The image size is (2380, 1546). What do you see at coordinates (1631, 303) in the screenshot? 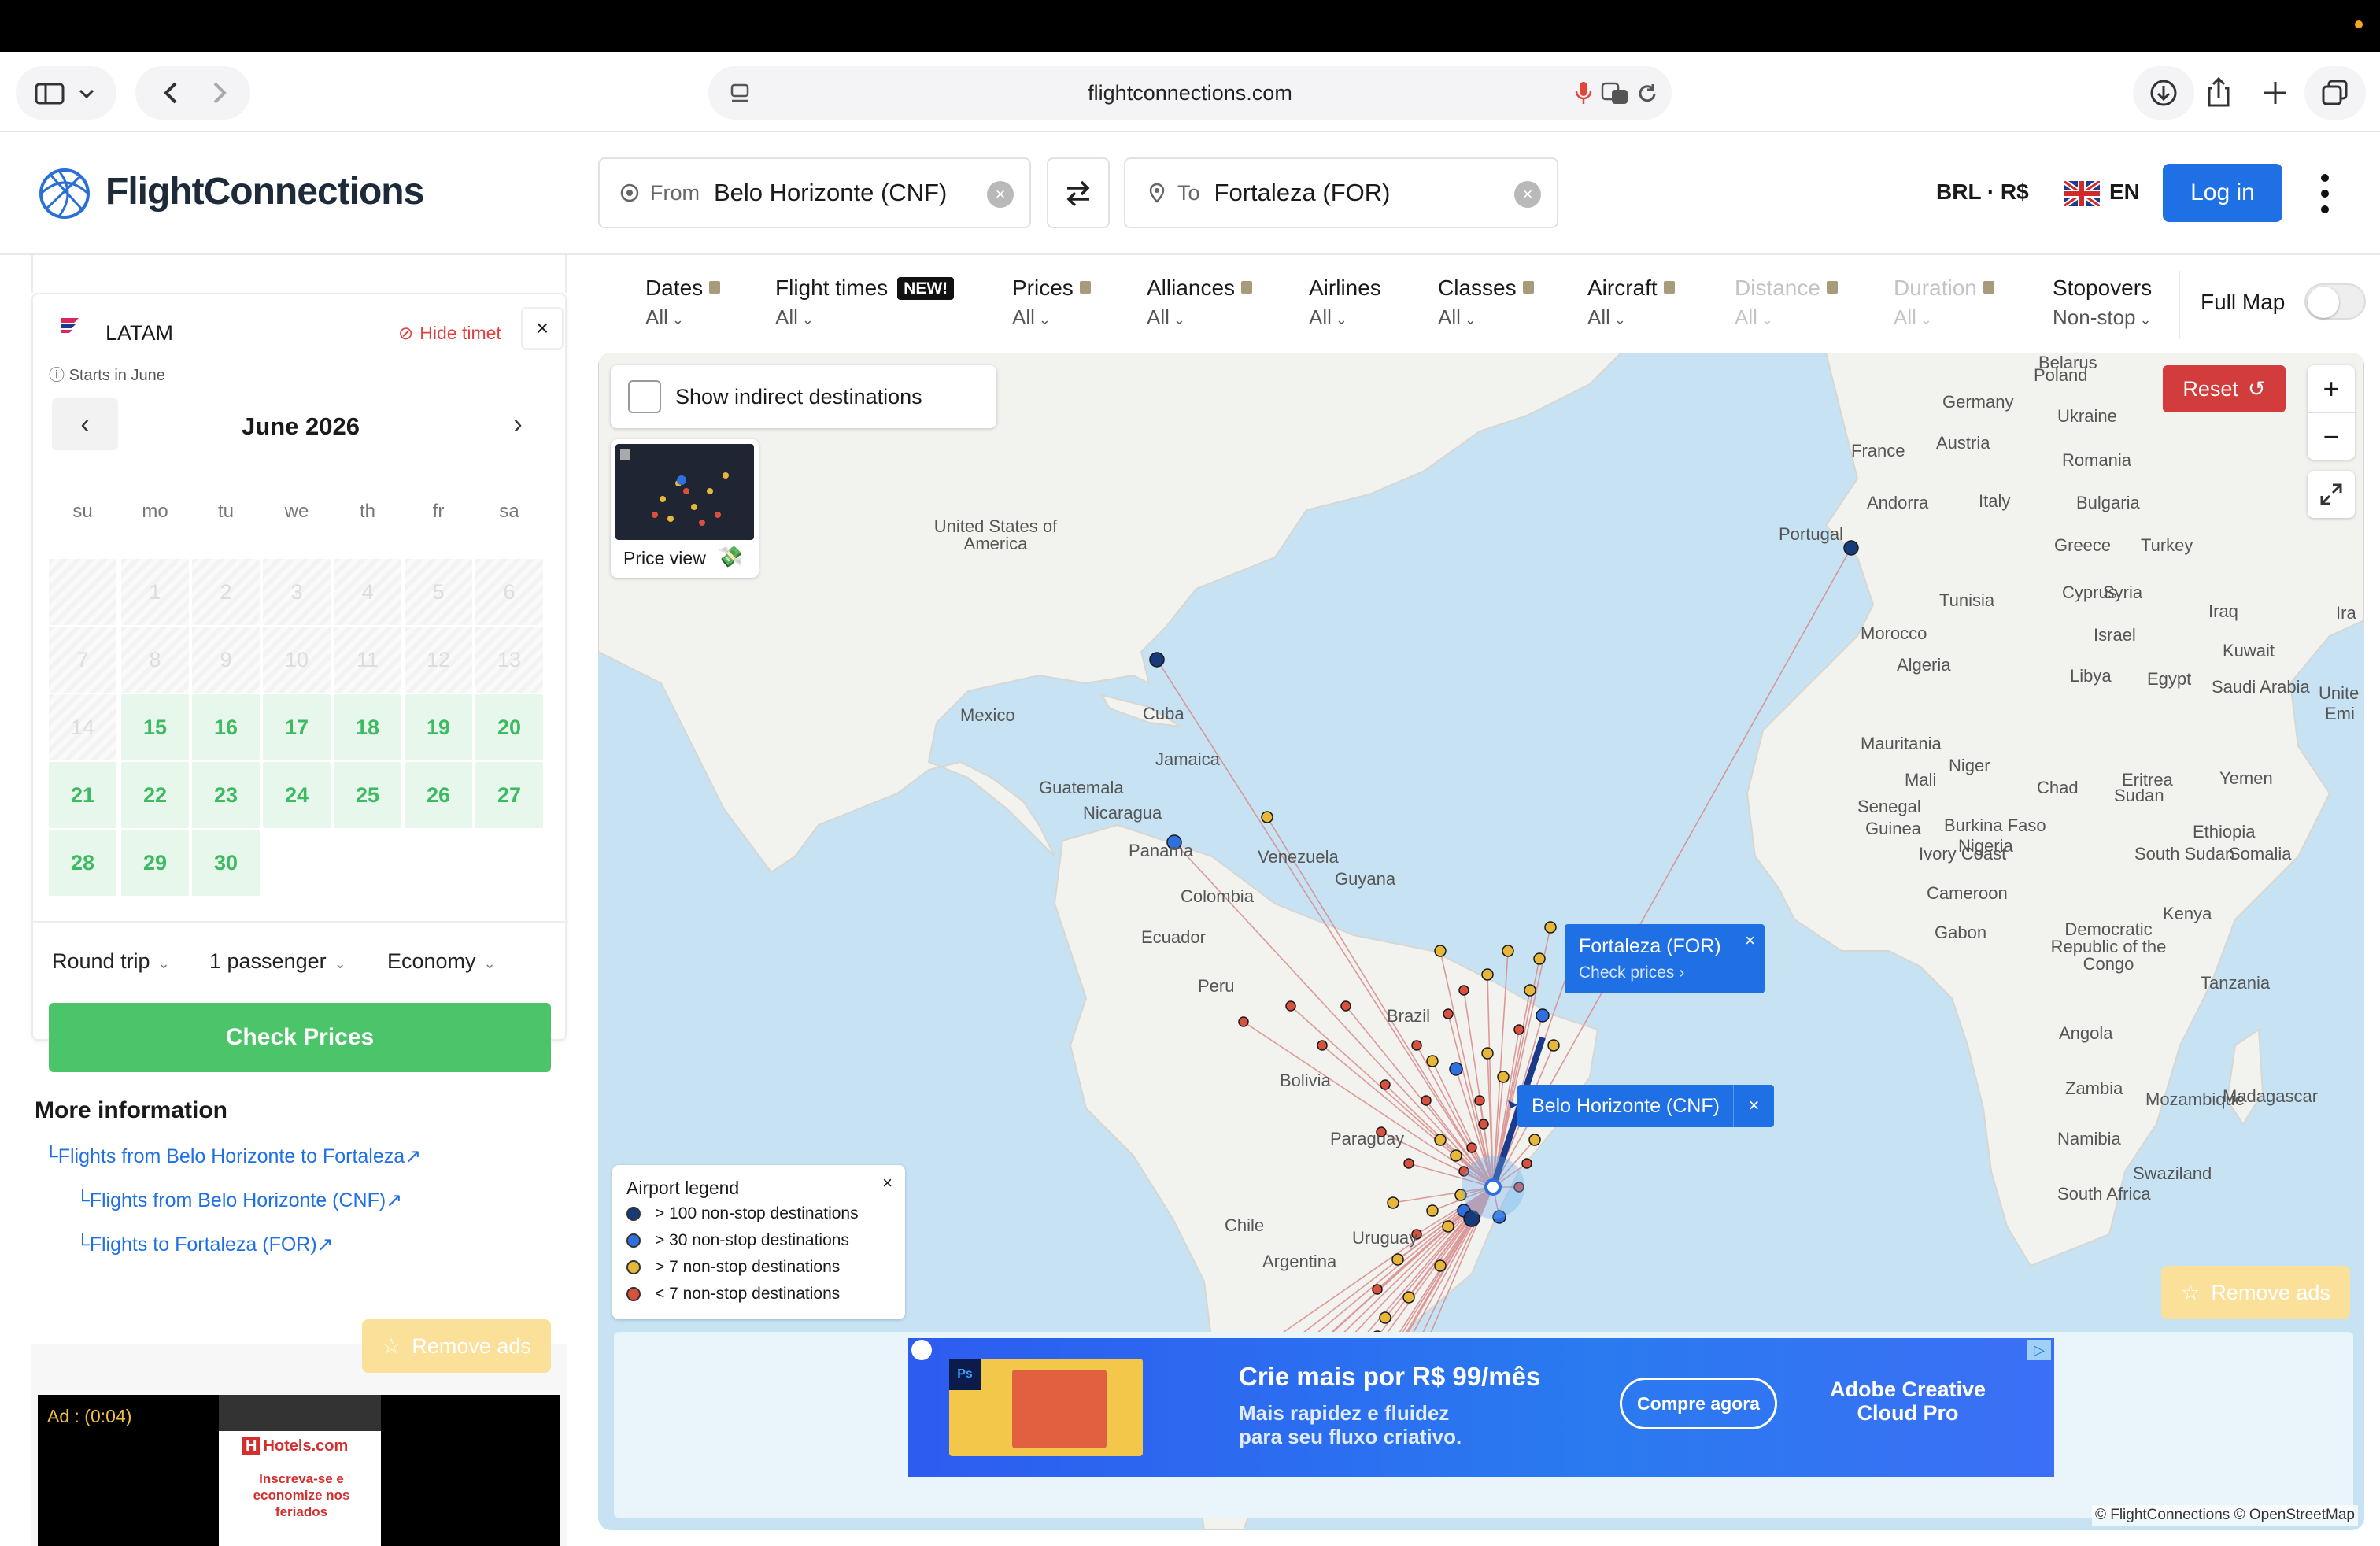
I see `filter-aircraft: Aircraft All ⌄` at bounding box center [1631, 303].